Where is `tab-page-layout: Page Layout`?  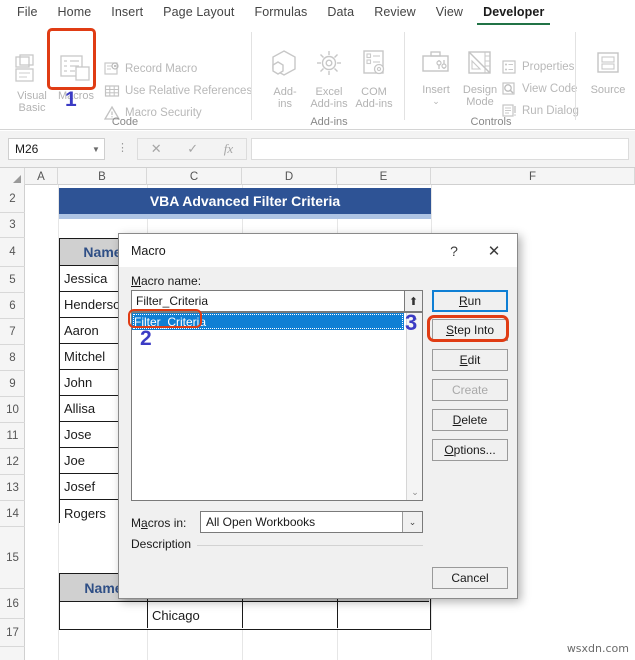 tab-page-layout: Page Layout is located at coordinates (198, 13).